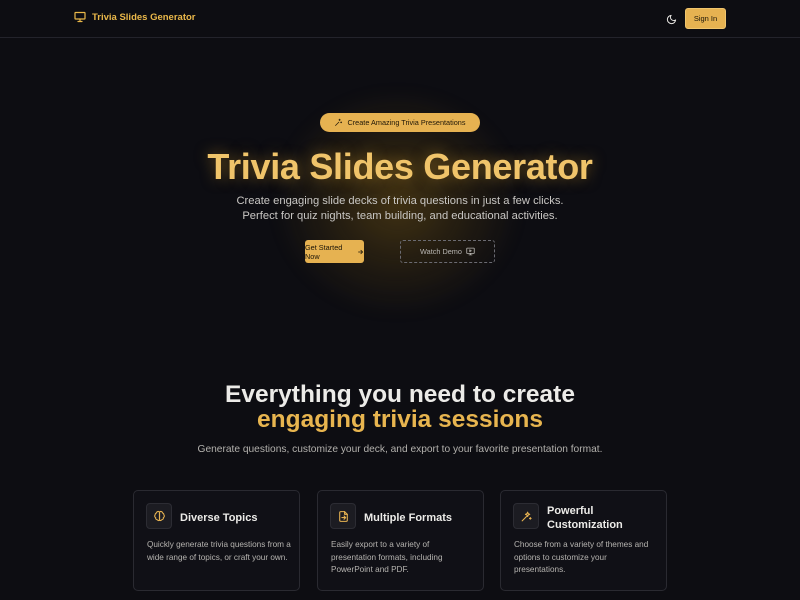 Image resolution: width=800 pixels, height=600 pixels. I want to click on file-export-icon, so click(343, 516).